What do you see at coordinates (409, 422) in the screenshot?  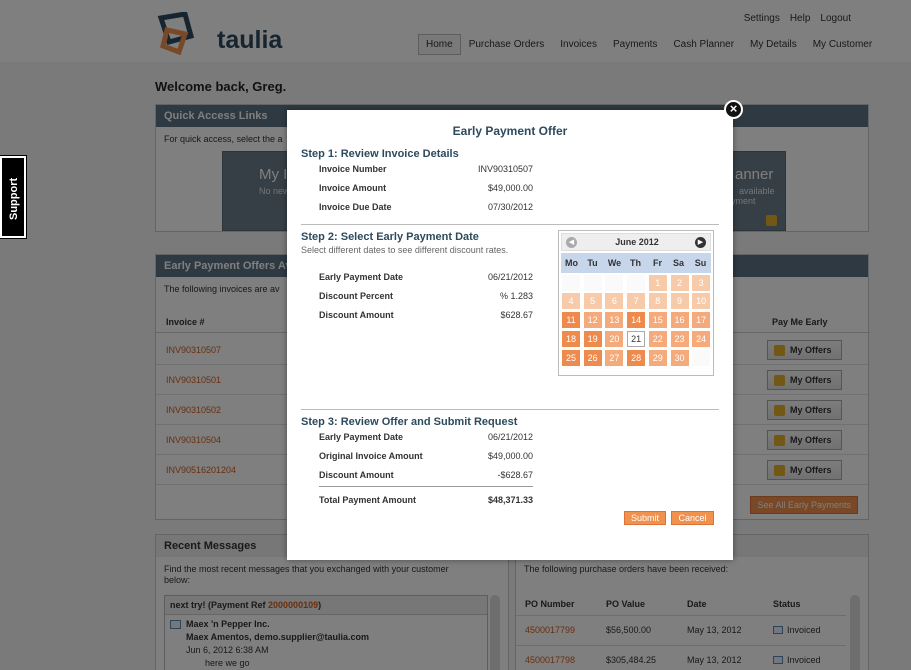 I see `step3-title: Step 3: Review Offer and Submit Request` at bounding box center [409, 422].